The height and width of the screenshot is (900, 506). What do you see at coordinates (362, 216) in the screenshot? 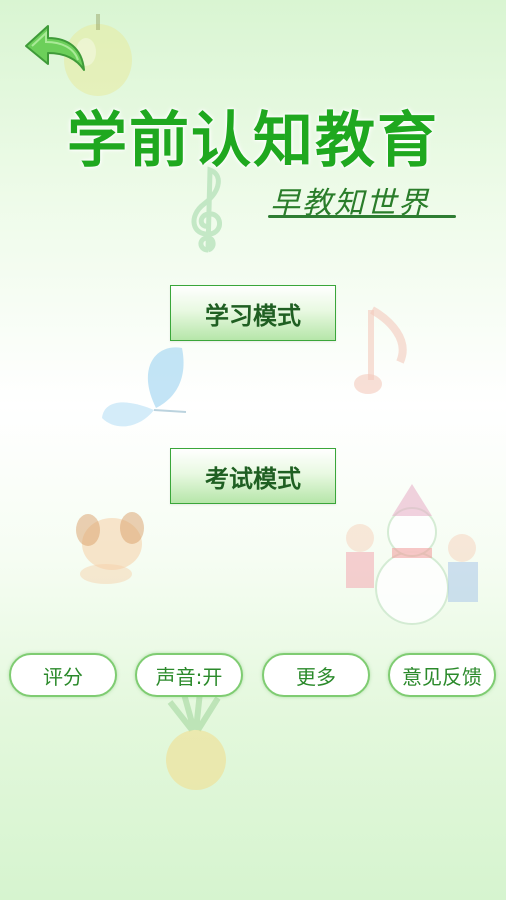
I see `subtitle-underline` at bounding box center [362, 216].